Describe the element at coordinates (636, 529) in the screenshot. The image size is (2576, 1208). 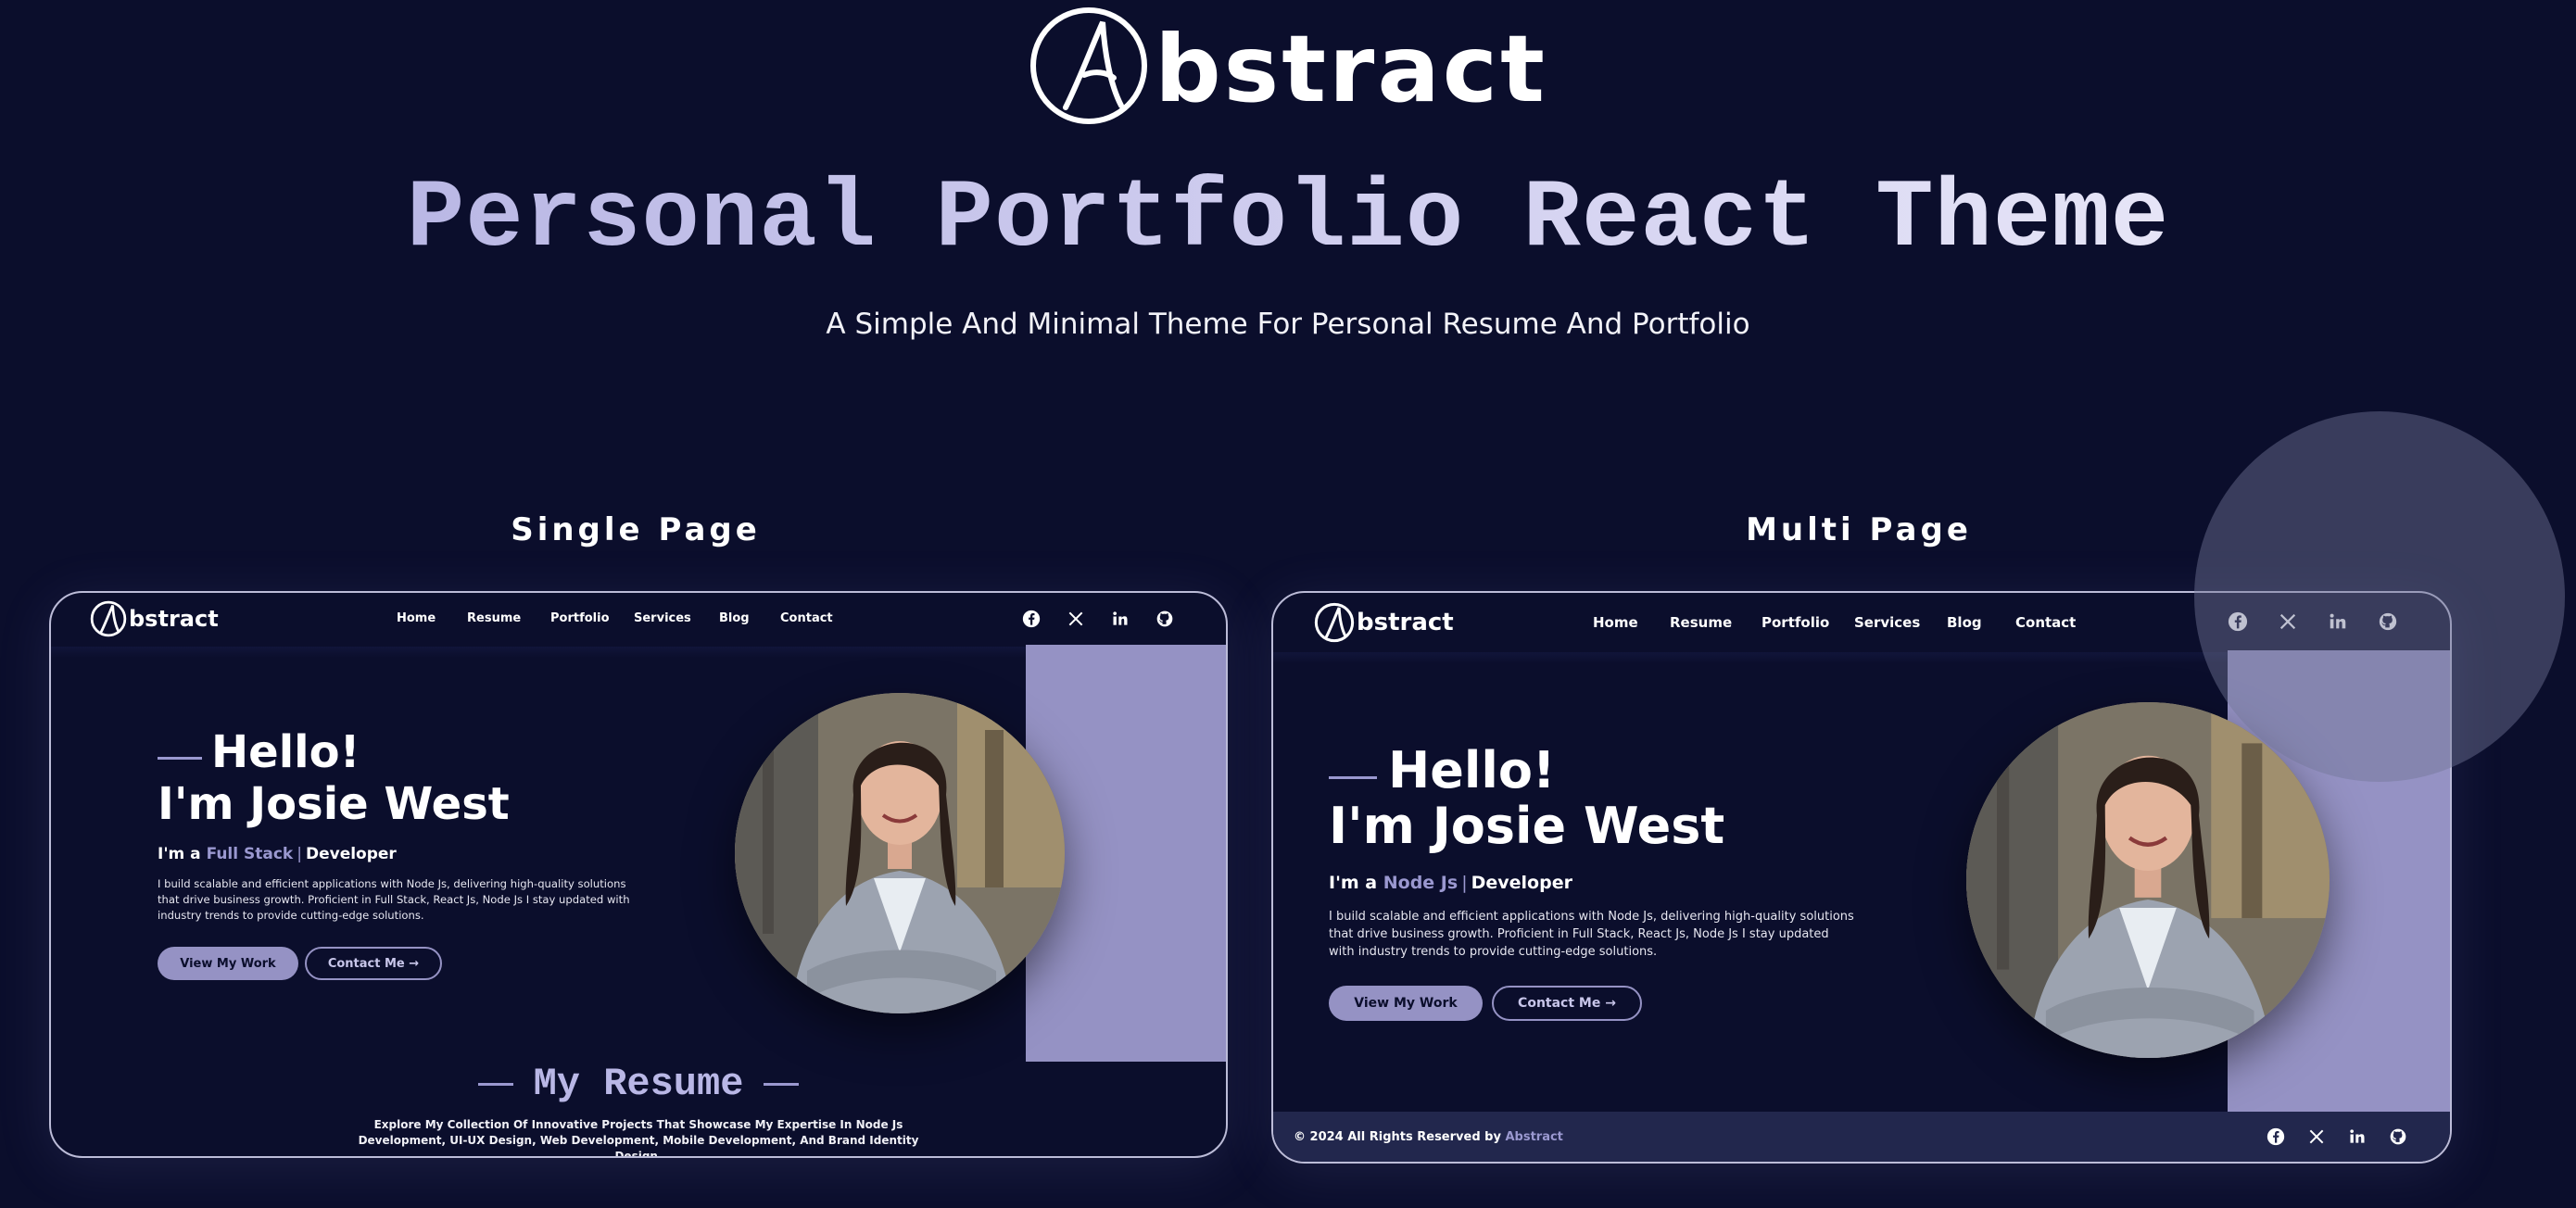
I see `section-label-single-page: Single Page` at that location.